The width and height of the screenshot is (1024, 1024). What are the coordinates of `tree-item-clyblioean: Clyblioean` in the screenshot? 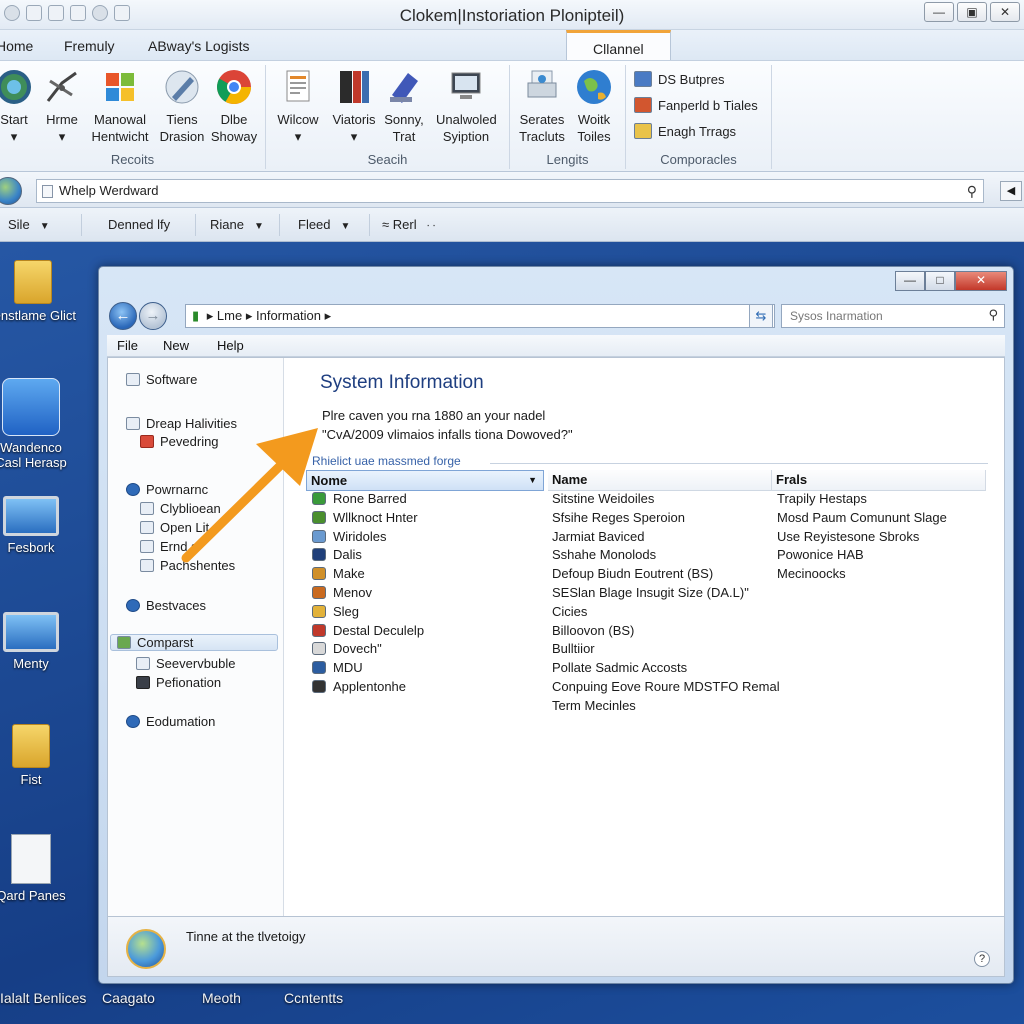 It's located at (180, 508).